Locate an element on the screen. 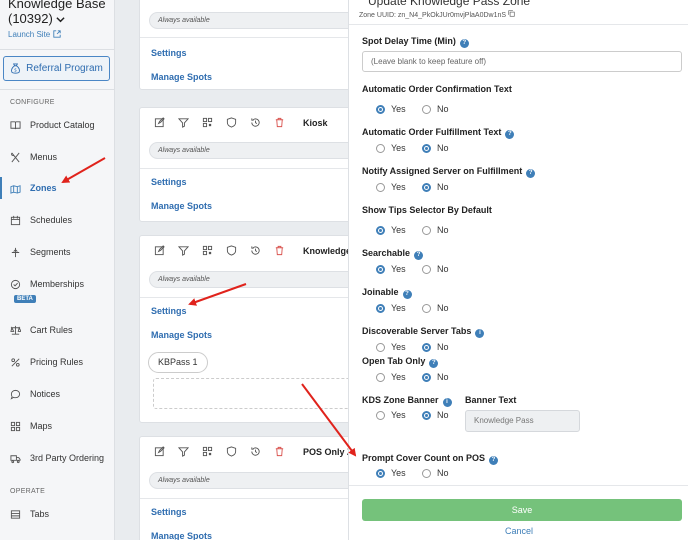 The image size is (688, 540). sidebar-item-3rd-party-ordering: 3rd Party Ordering is located at coordinates (57, 458).